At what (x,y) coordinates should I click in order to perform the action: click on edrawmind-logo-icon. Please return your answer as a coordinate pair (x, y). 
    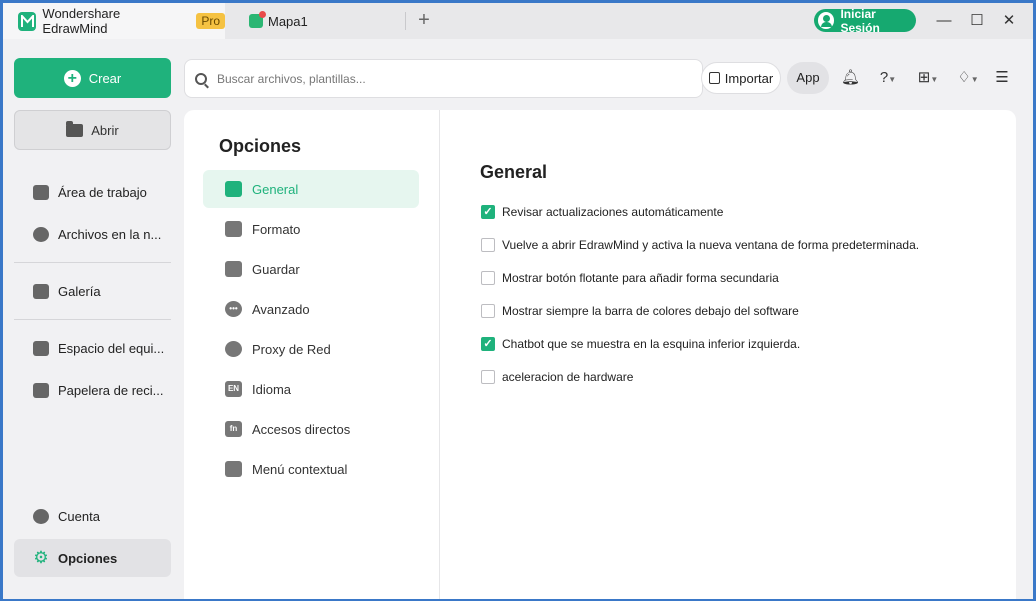
    Looking at the image, I should click on (27, 21).